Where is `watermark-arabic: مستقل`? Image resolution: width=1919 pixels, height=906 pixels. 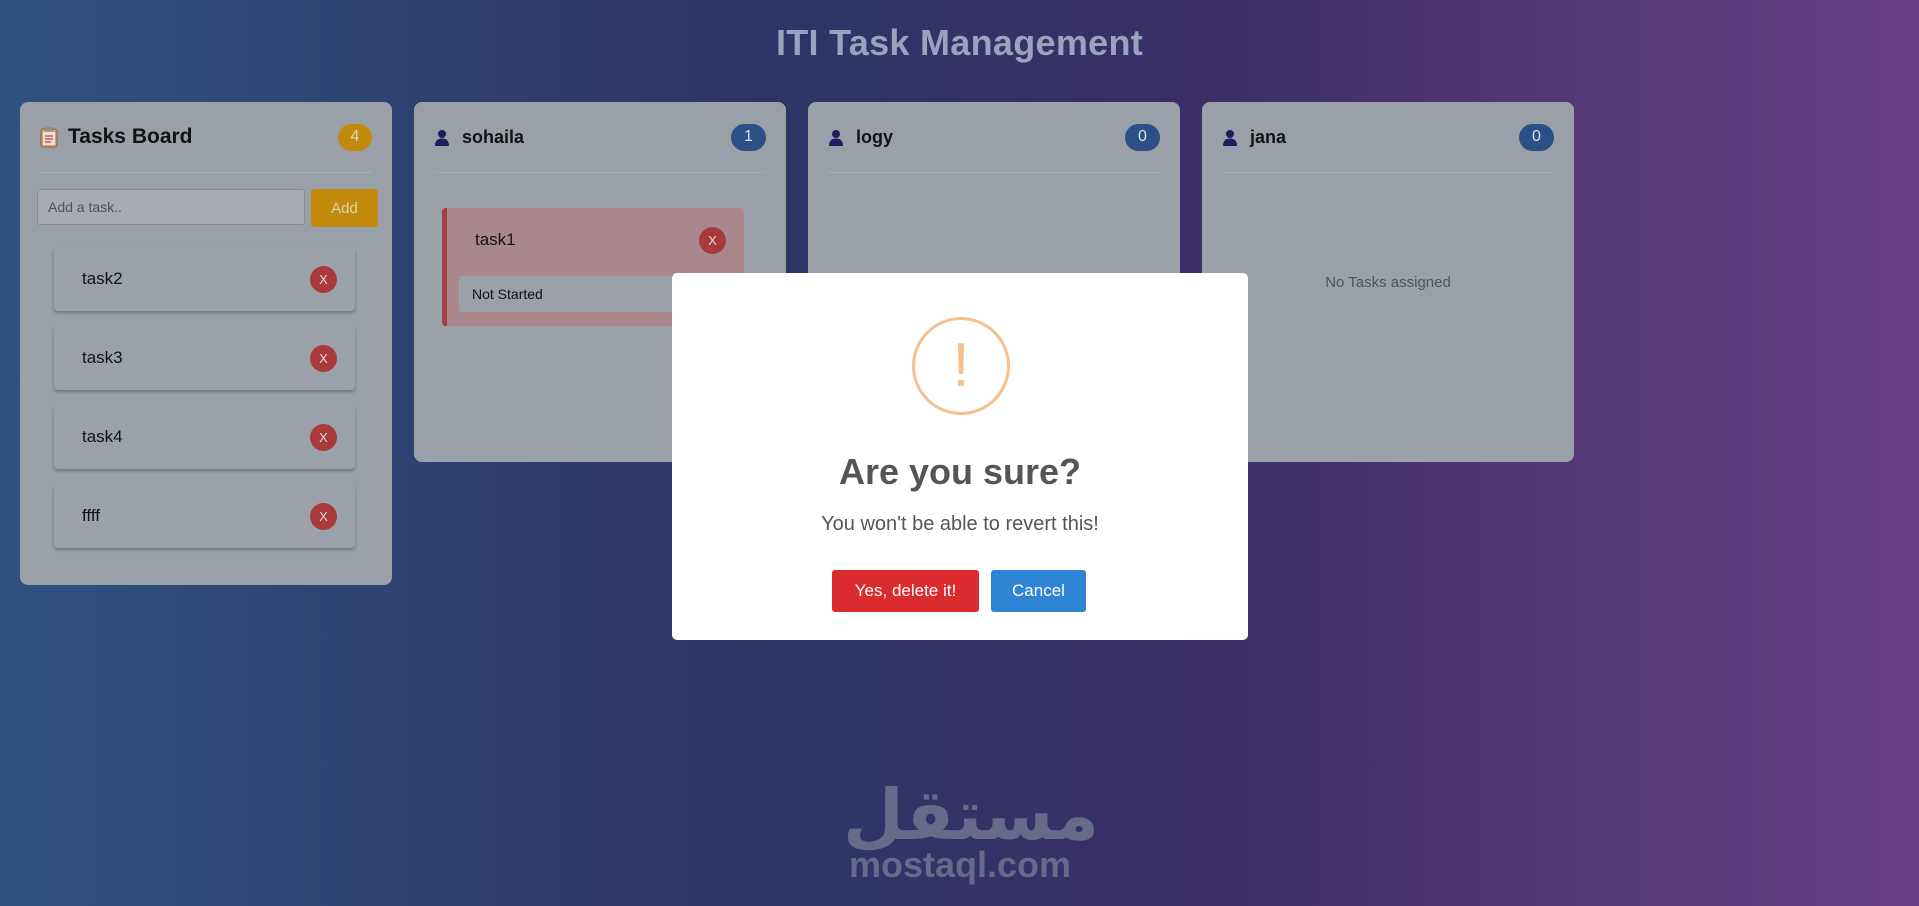 watermark-arabic: مستقل is located at coordinates (971, 815).